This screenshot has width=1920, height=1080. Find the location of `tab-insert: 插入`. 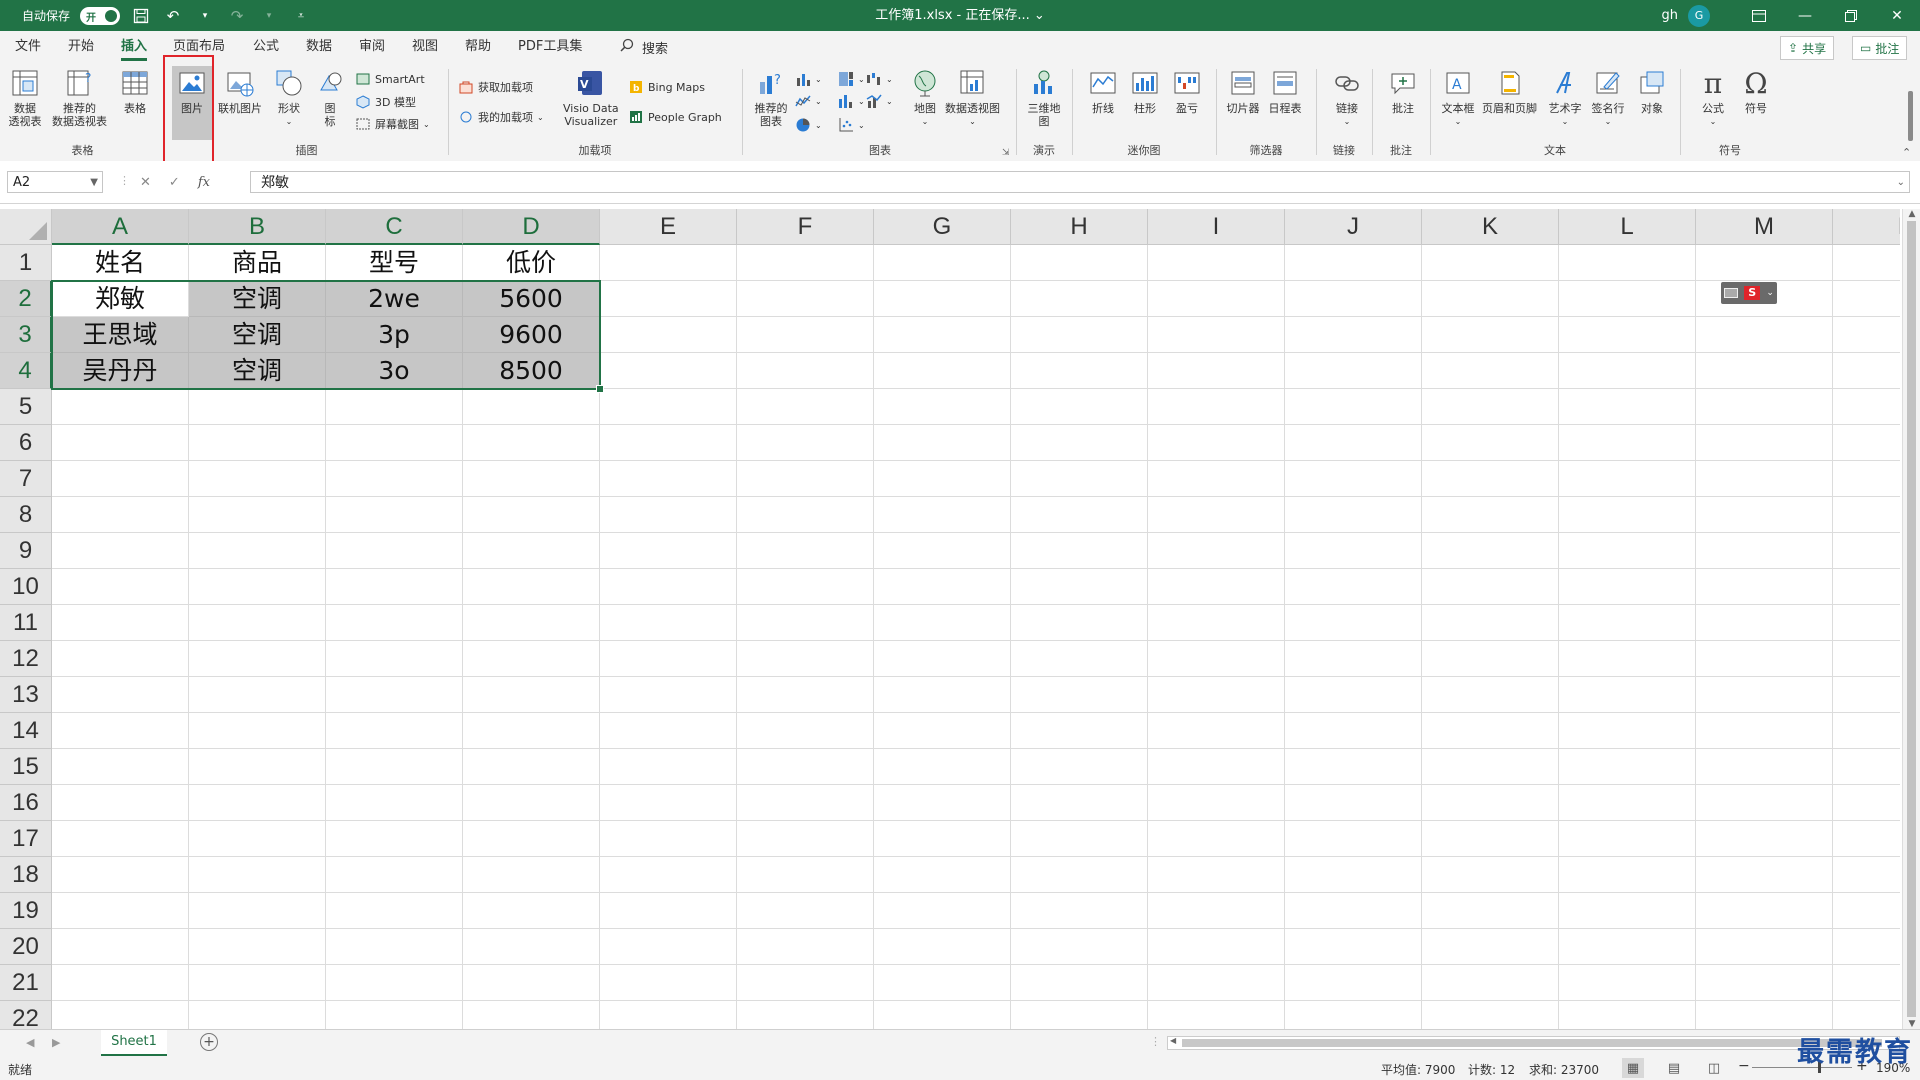

tab-insert: 插入 is located at coordinates (134, 47).